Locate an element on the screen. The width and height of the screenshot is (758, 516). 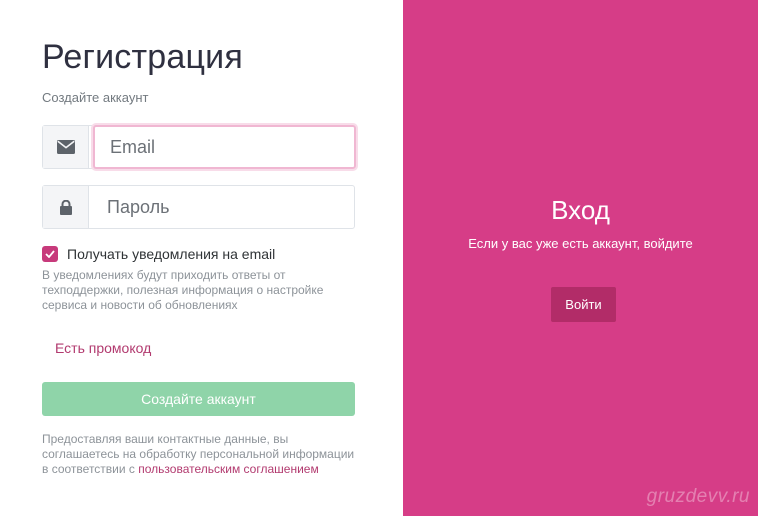
promo-code-link: Есть промокод is located at coordinates (103, 348).